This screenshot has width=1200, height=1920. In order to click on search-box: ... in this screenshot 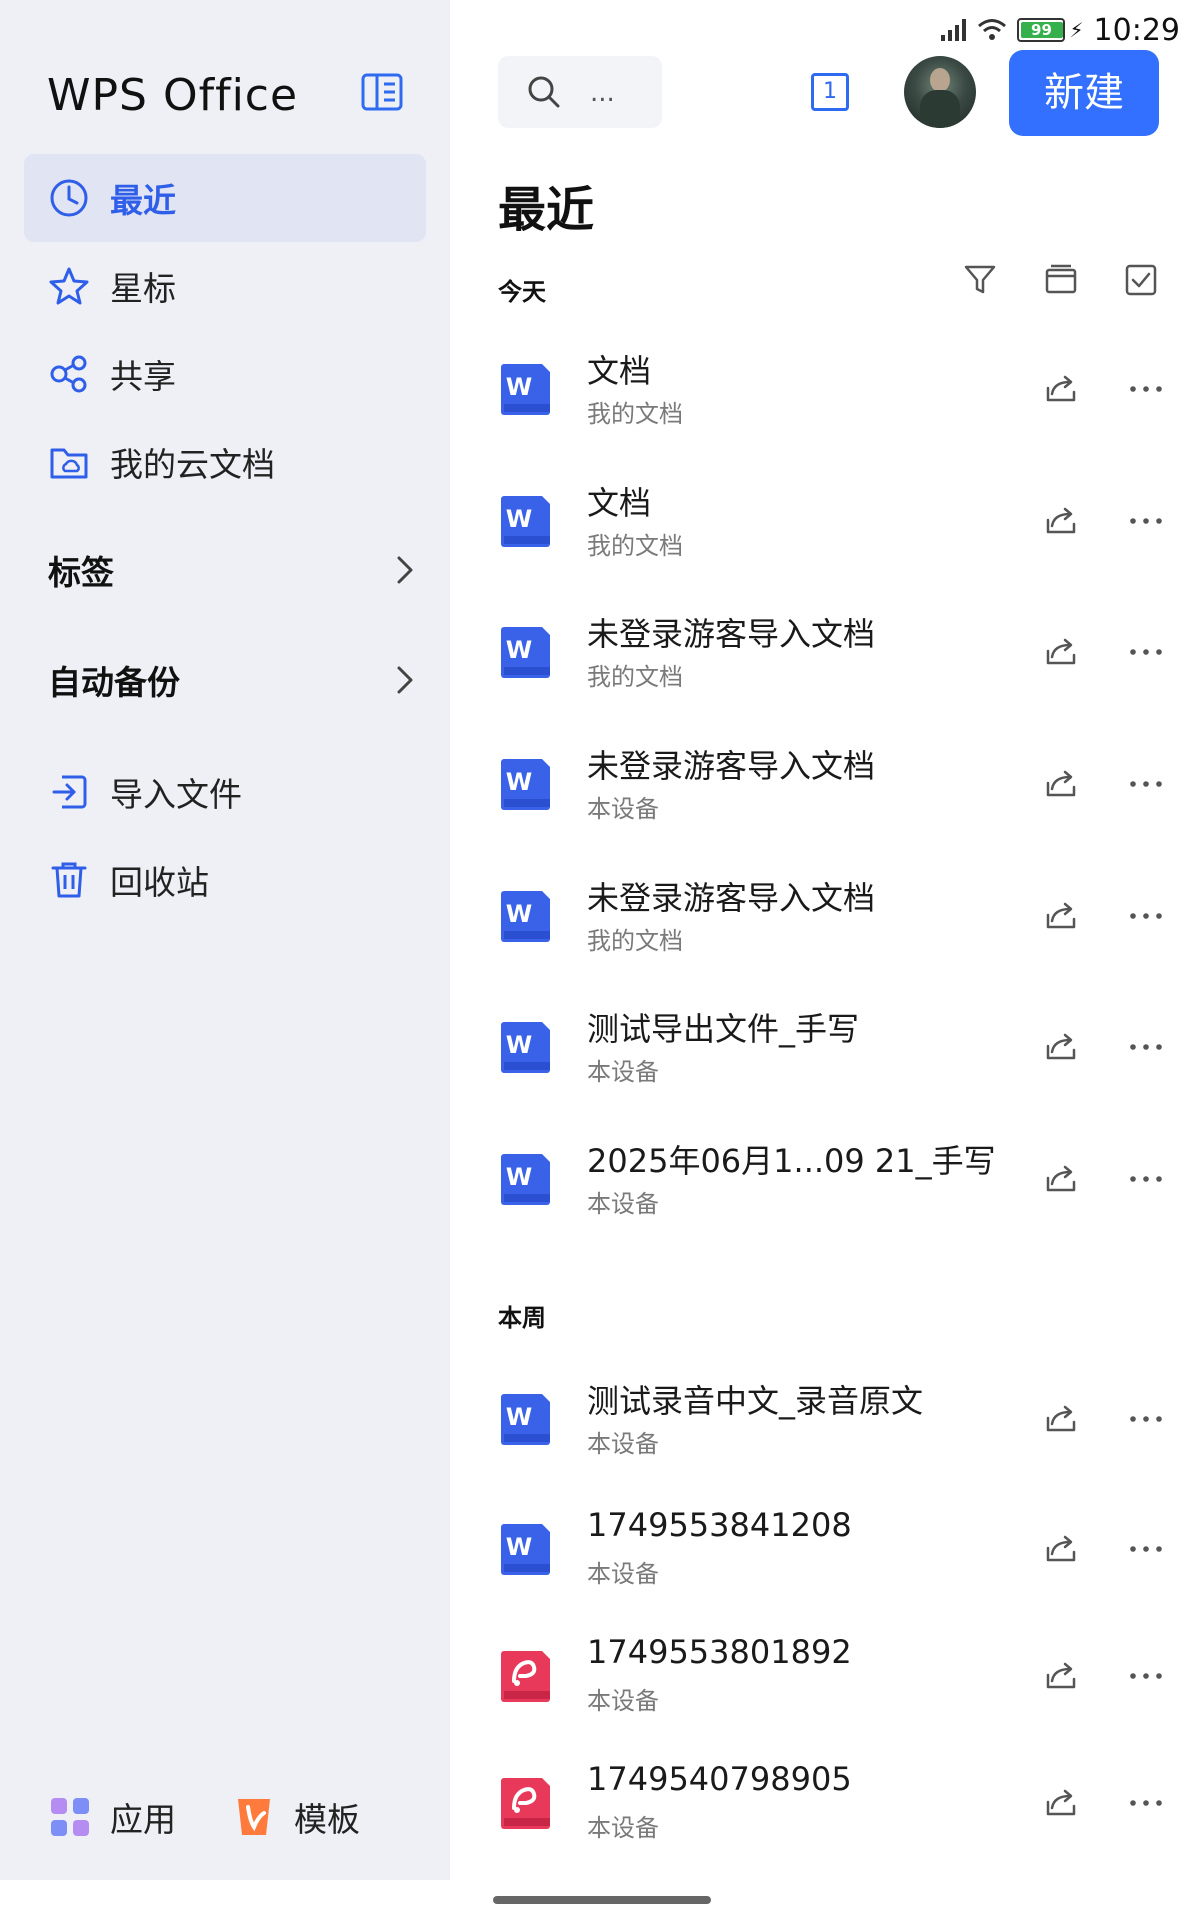, I will do `click(580, 92)`.